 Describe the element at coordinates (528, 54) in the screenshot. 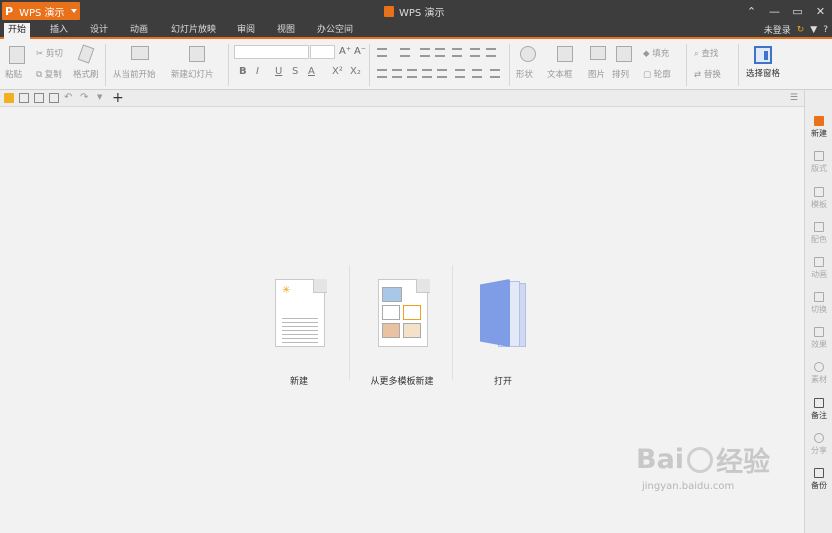

I see `shape-icon` at that location.